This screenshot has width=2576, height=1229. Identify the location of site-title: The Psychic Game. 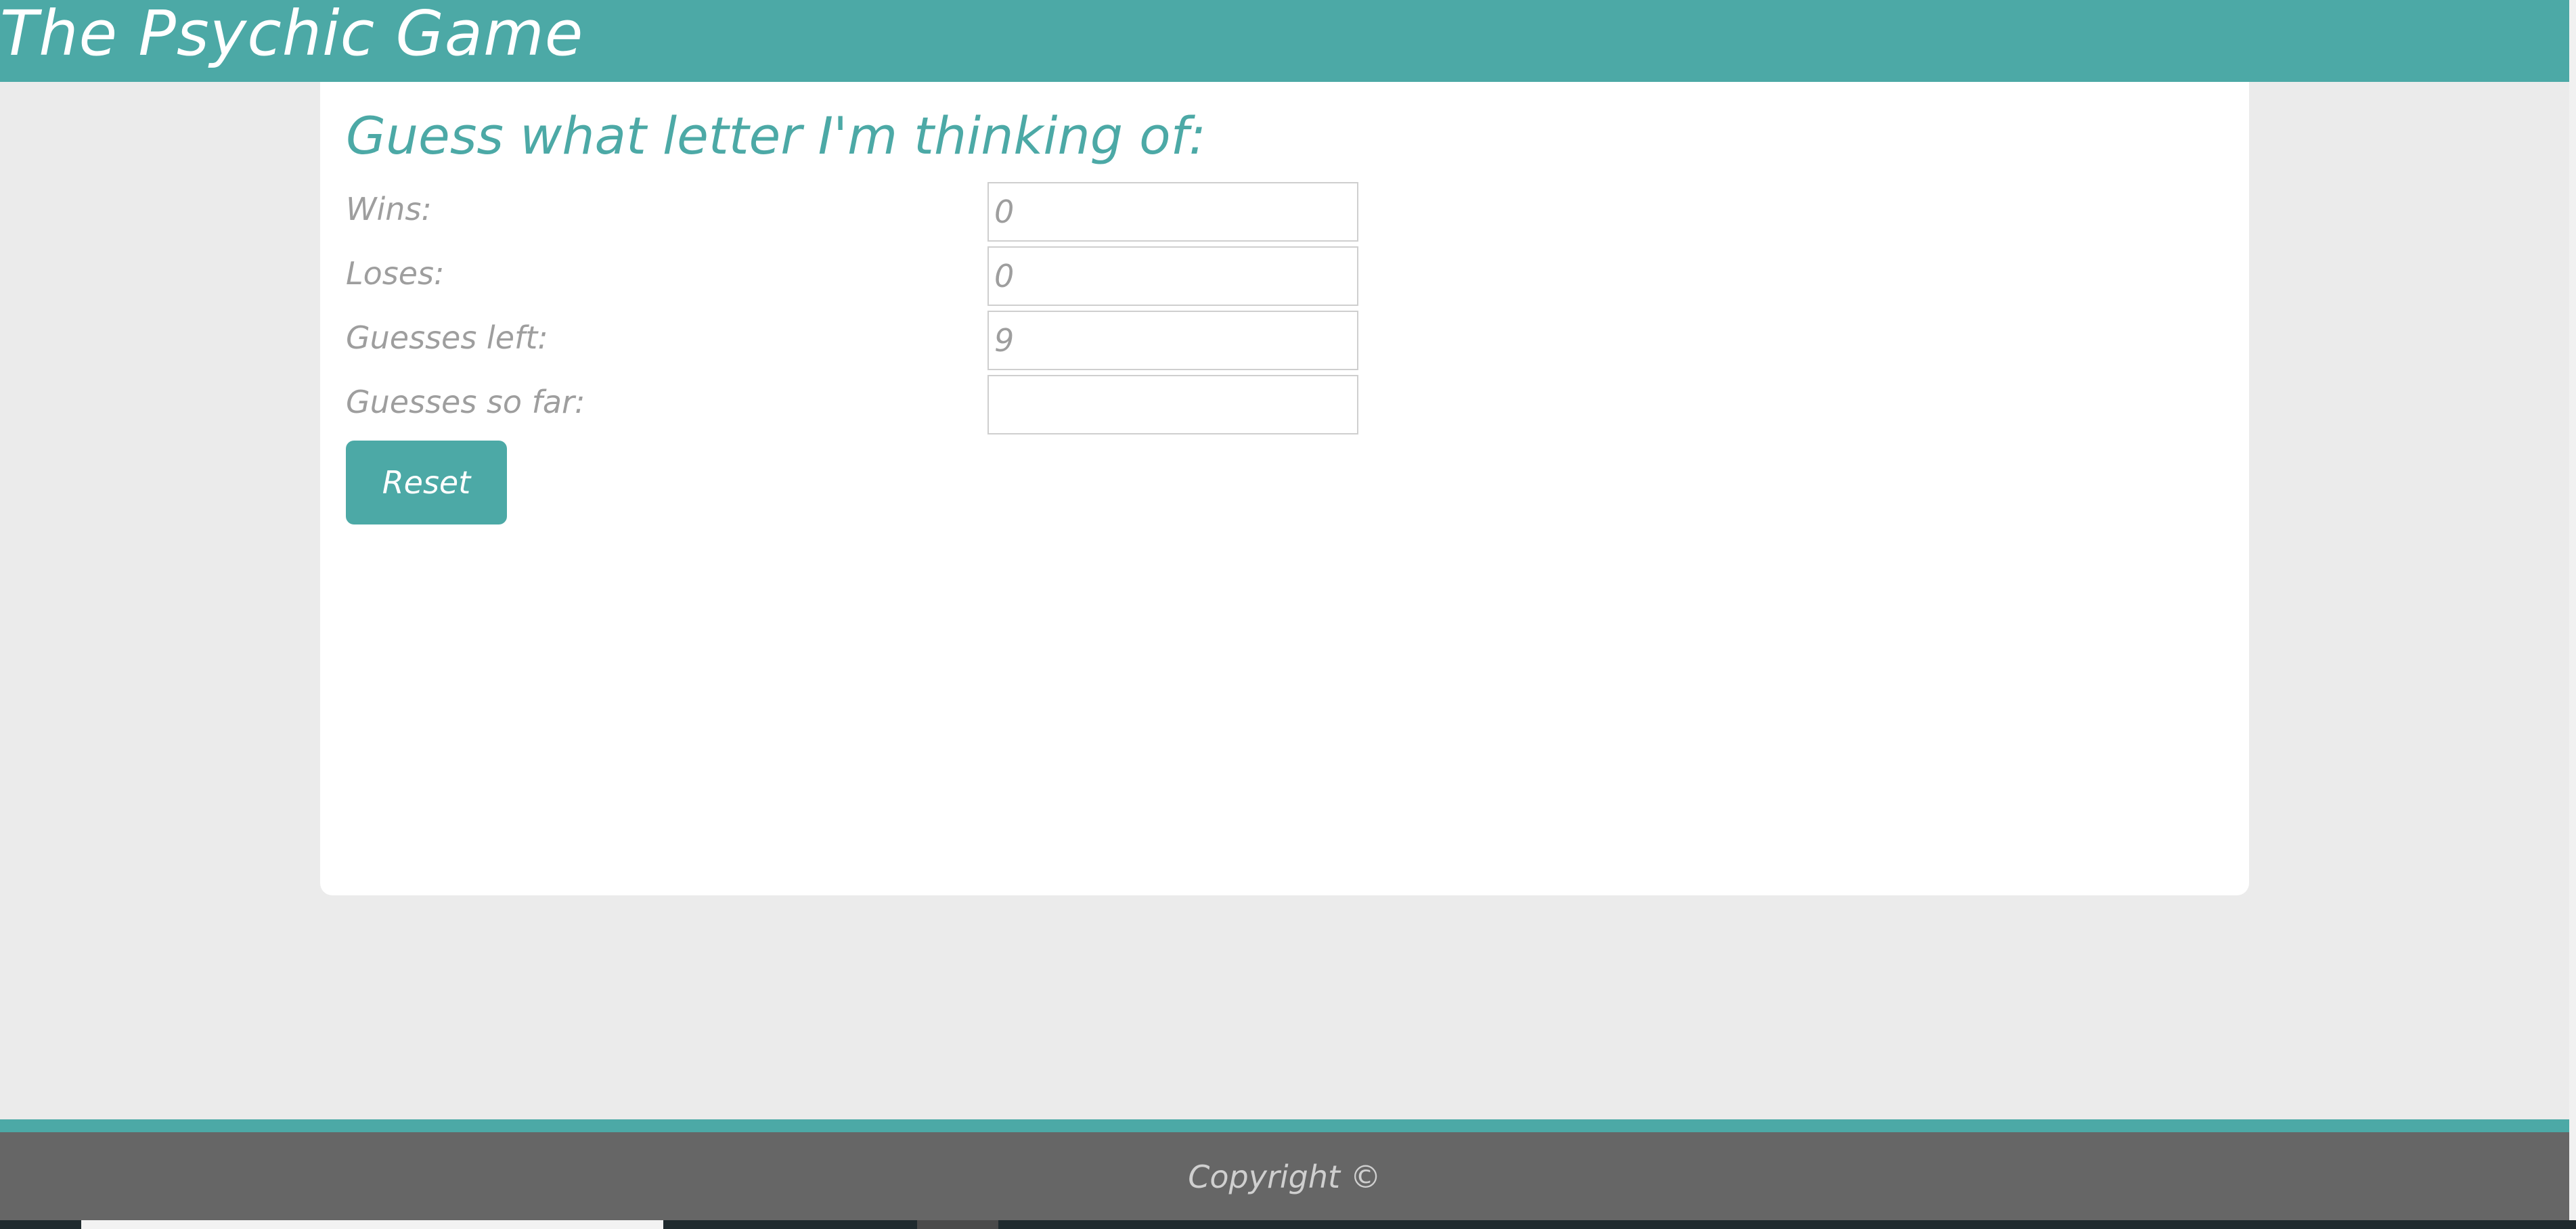
(292, 35).